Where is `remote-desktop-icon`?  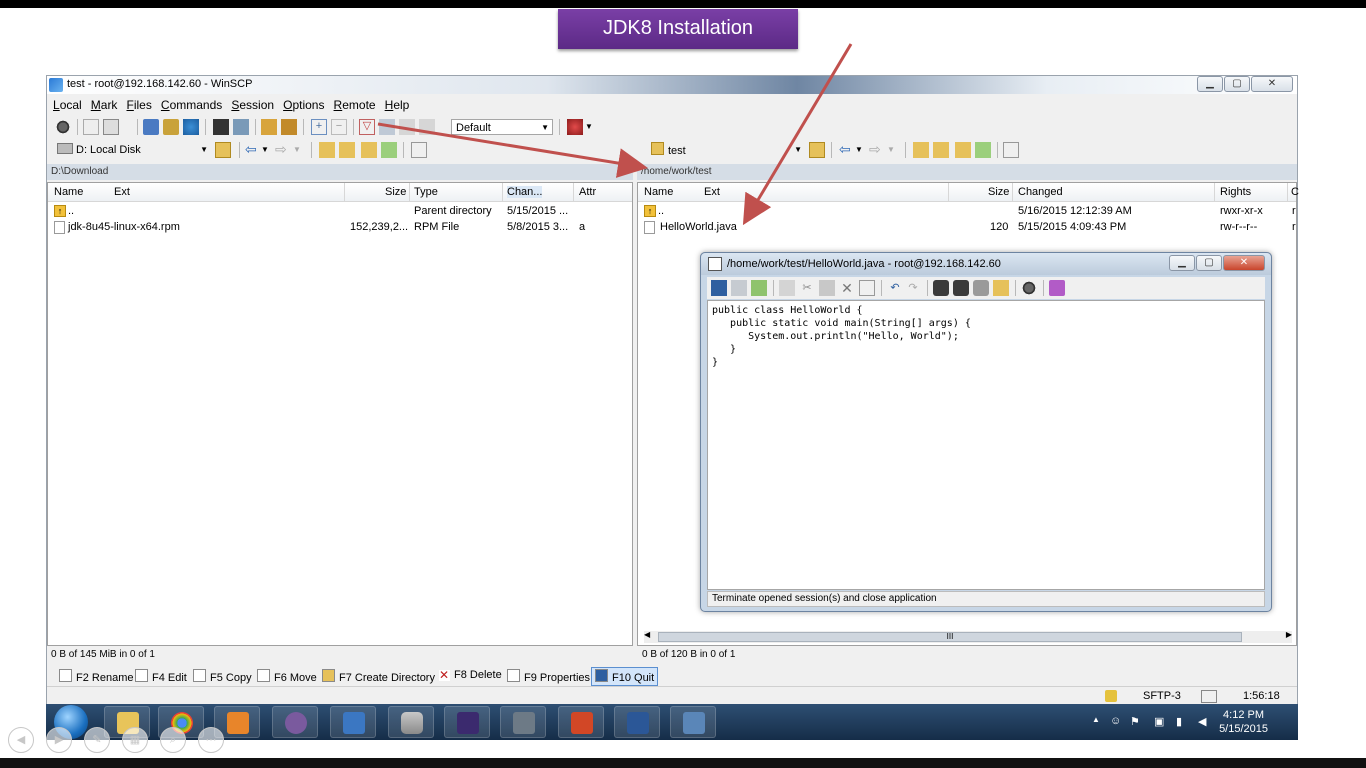 remote-desktop-icon is located at coordinates (694, 723).